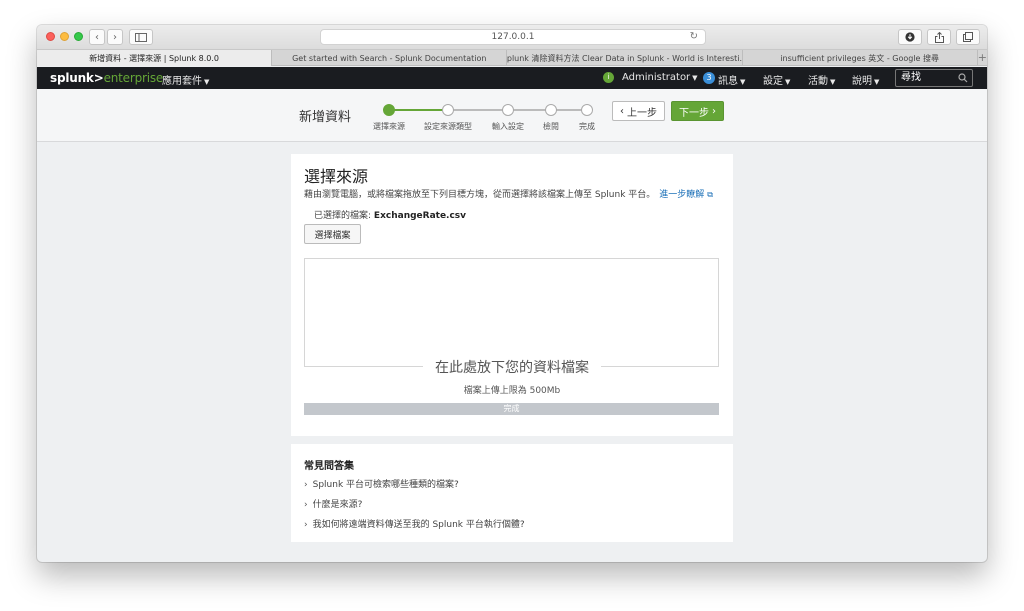  What do you see at coordinates (963, 78) in the screenshot?
I see `search-icon` at bounding box center [963, 78].